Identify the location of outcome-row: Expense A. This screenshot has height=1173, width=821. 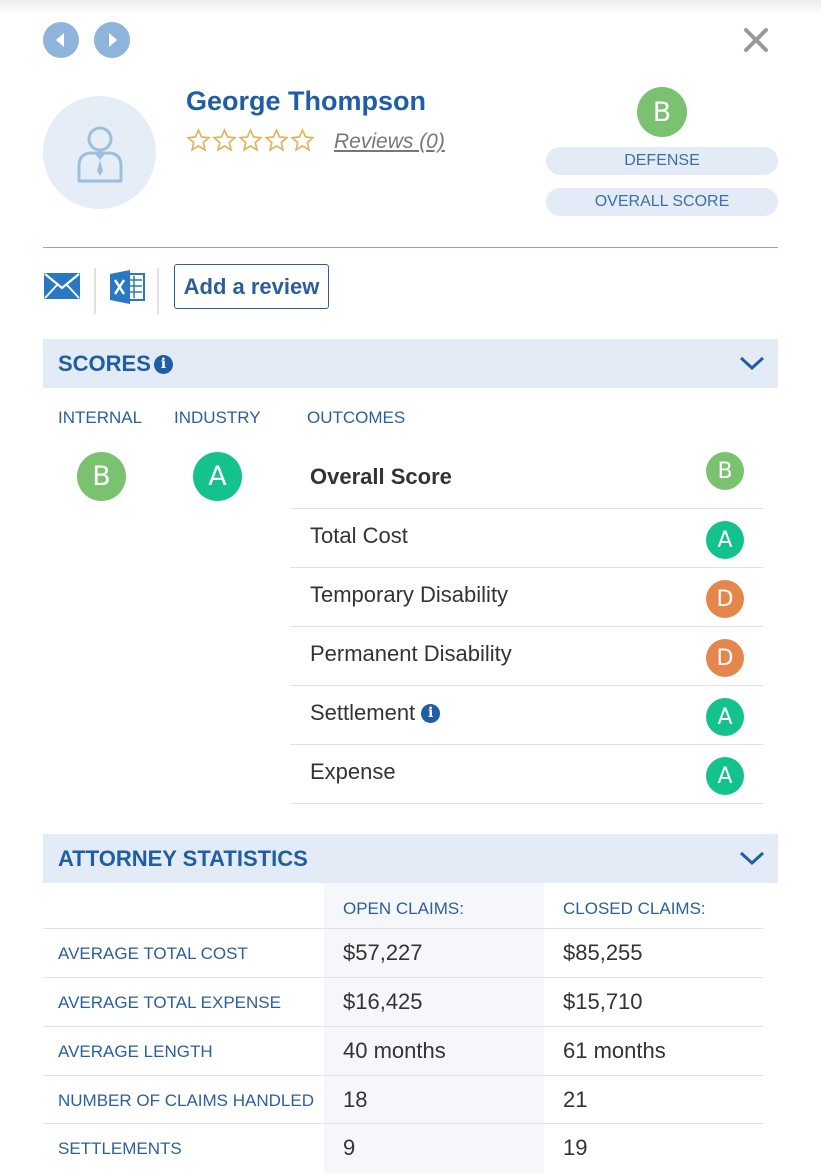
(526, 774).